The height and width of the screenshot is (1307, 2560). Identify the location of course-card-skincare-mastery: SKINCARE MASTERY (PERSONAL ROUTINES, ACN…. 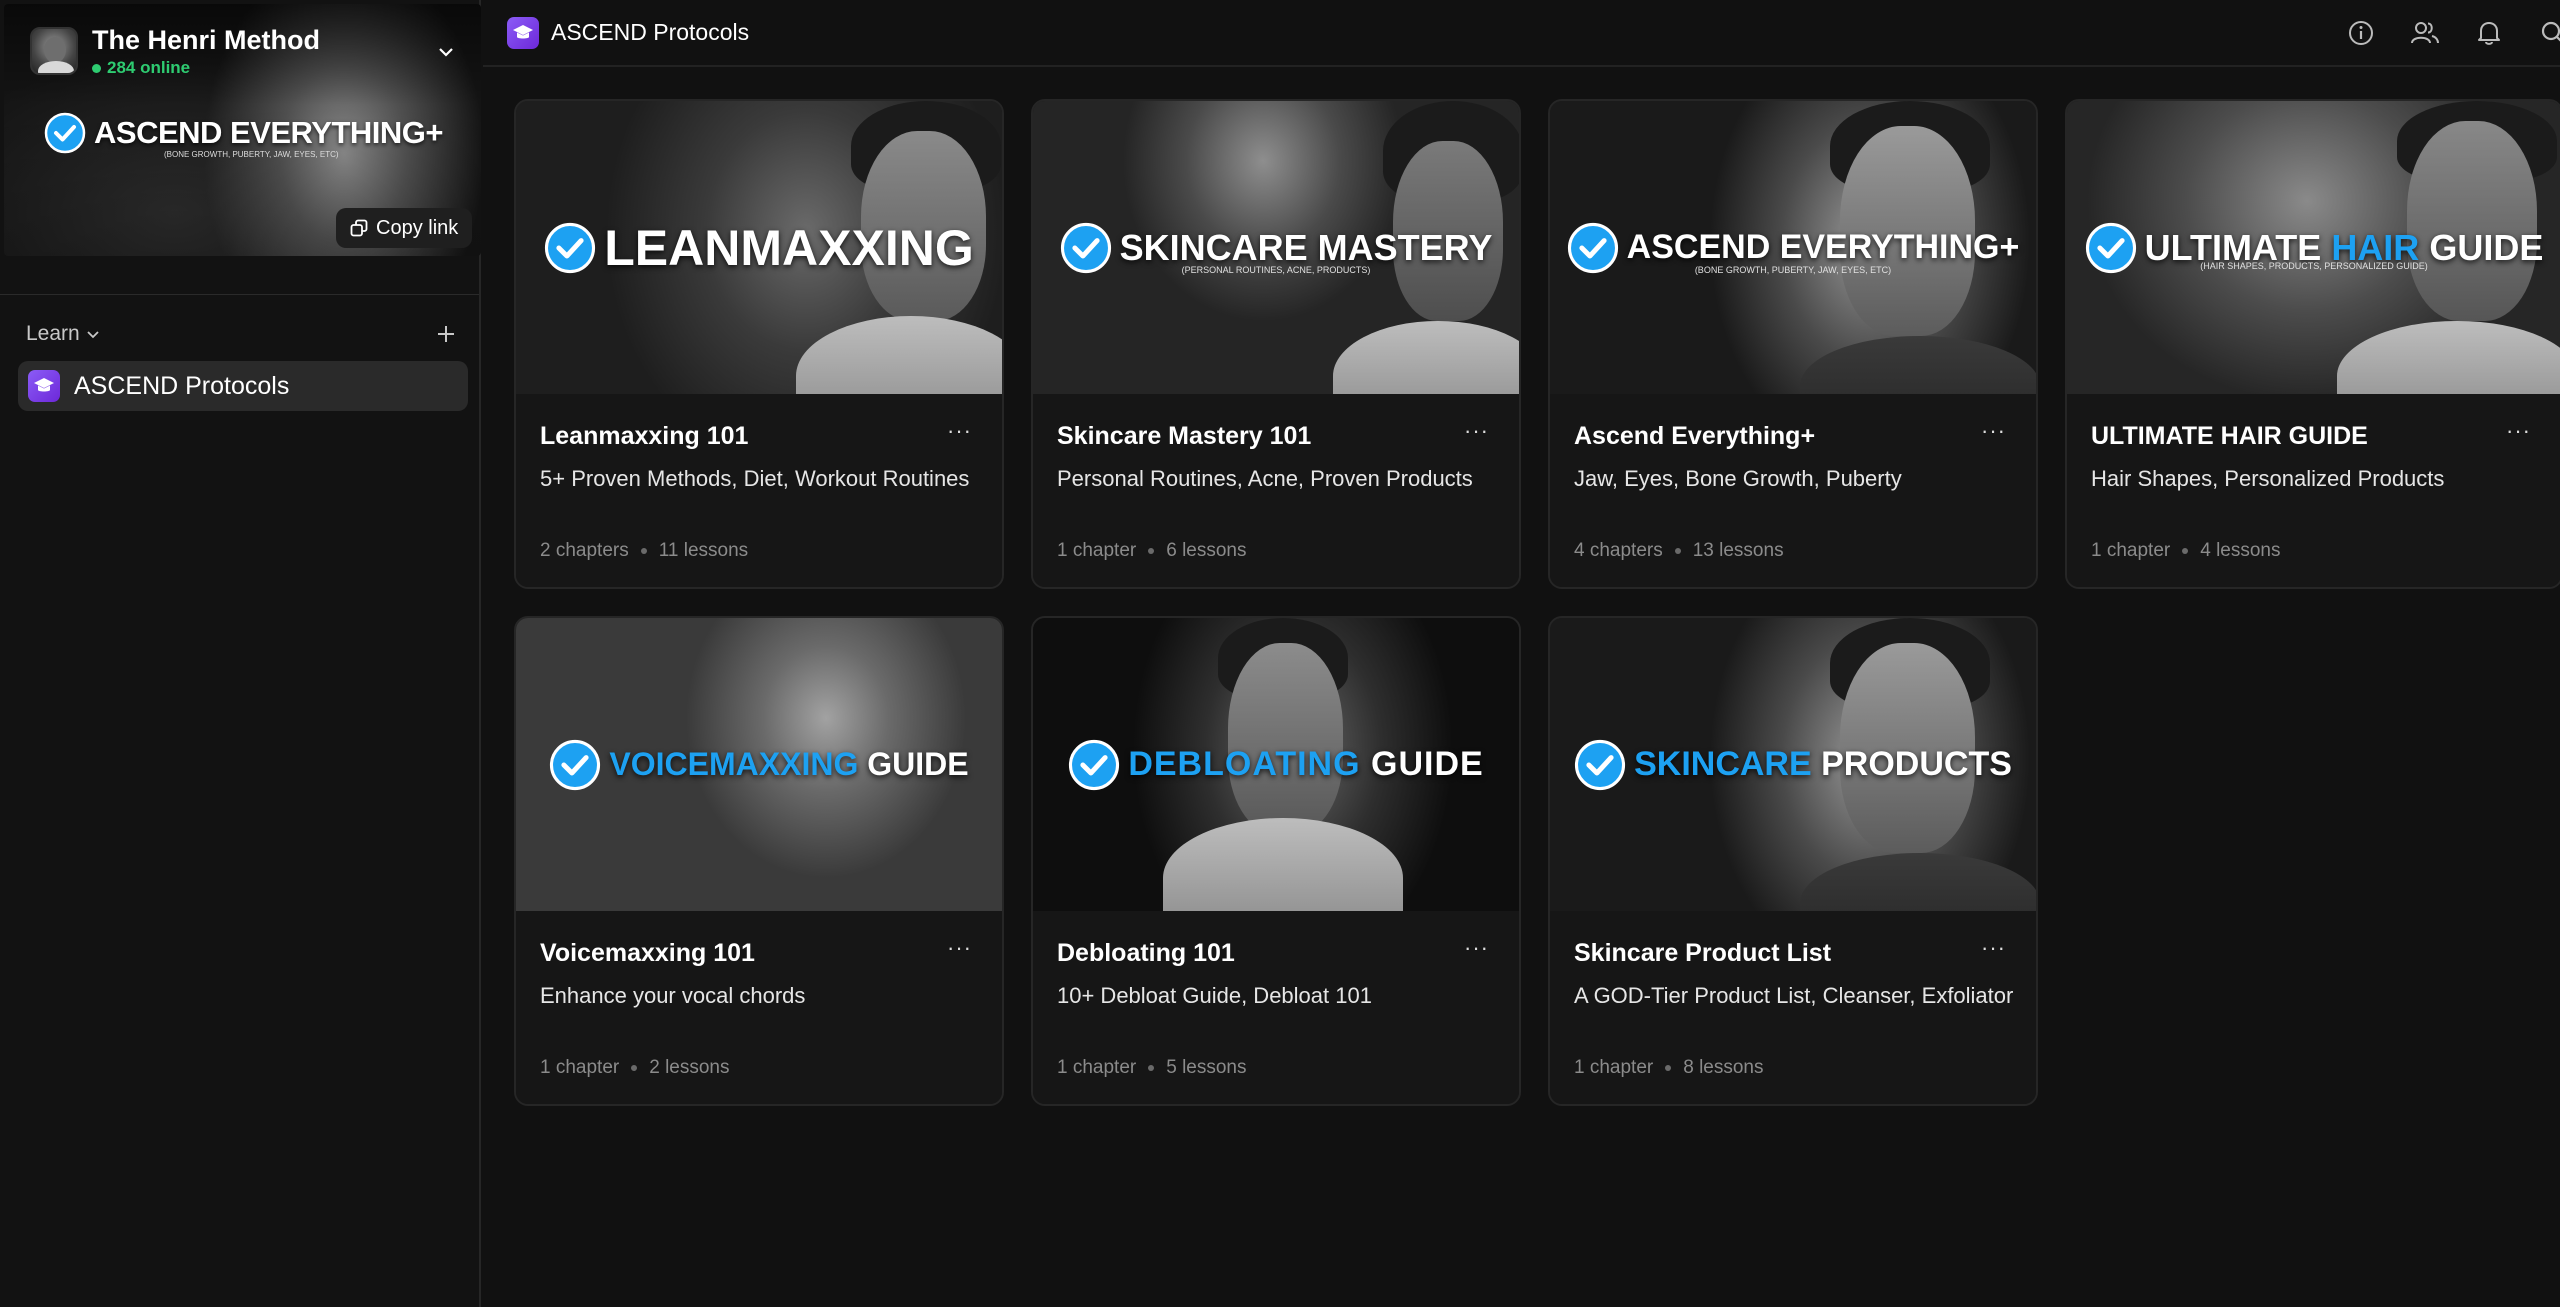
(1276, 344).